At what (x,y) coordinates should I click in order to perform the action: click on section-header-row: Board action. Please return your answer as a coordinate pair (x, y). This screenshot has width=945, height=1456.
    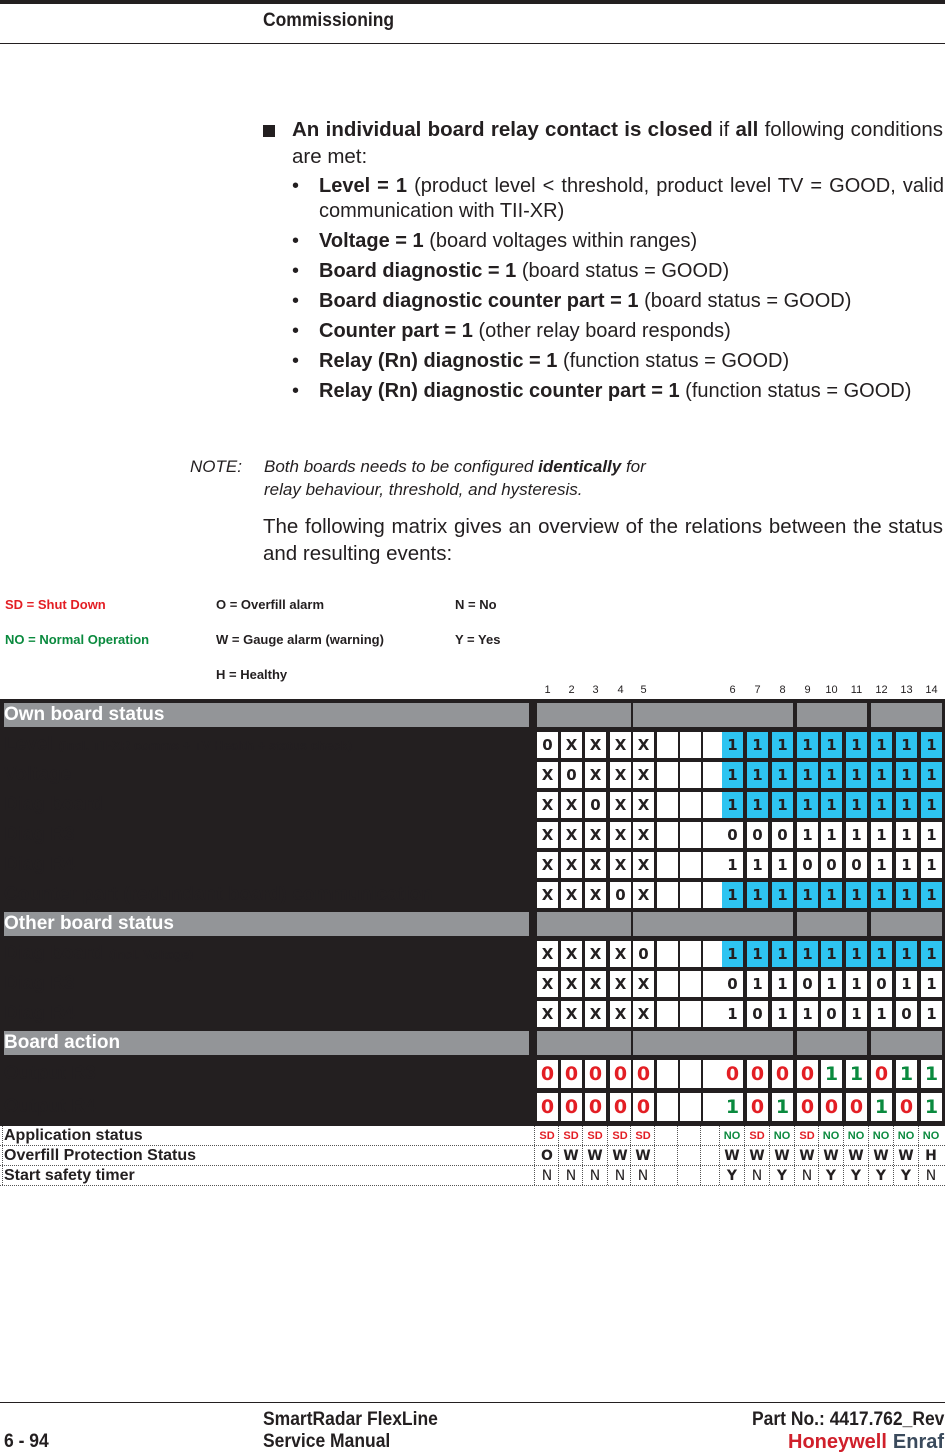
    Looking at the image, I should click on (472, 1043).